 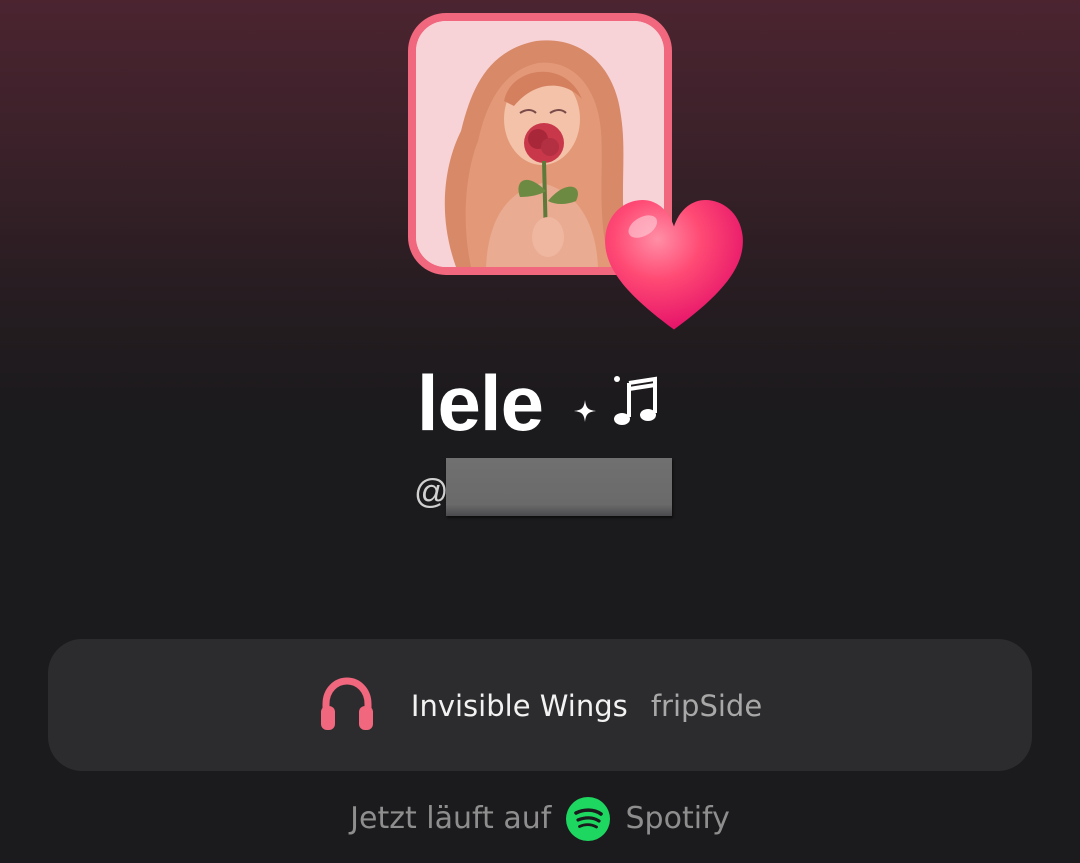 I want to click on song-title: Invisible Wings, so click(x=519, y=706).